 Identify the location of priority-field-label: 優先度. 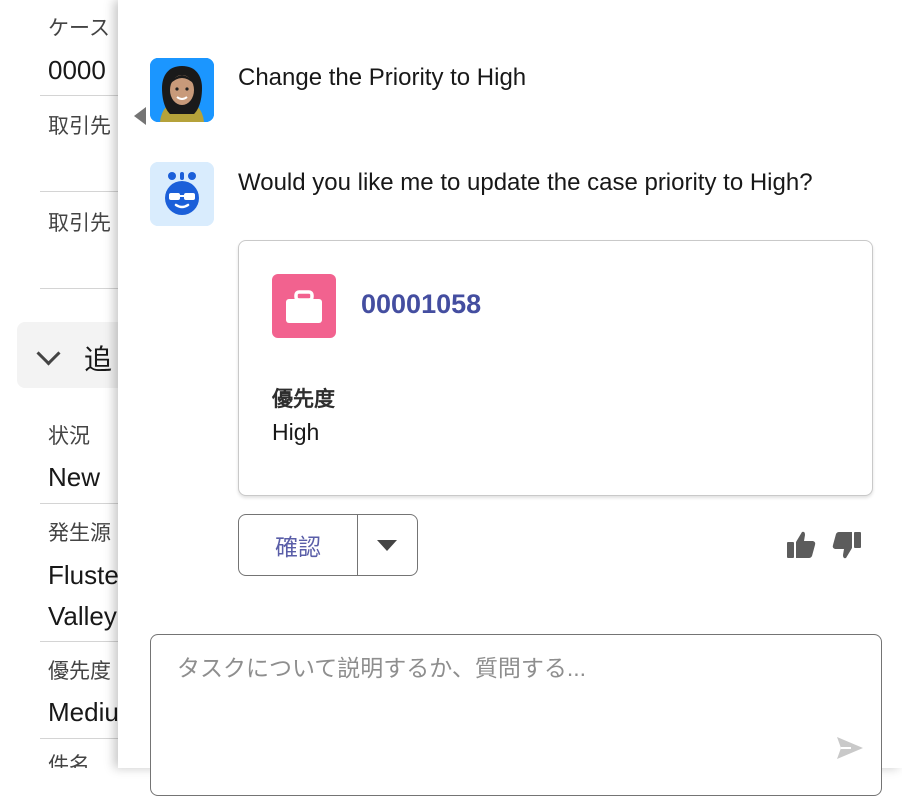
(303, 399).